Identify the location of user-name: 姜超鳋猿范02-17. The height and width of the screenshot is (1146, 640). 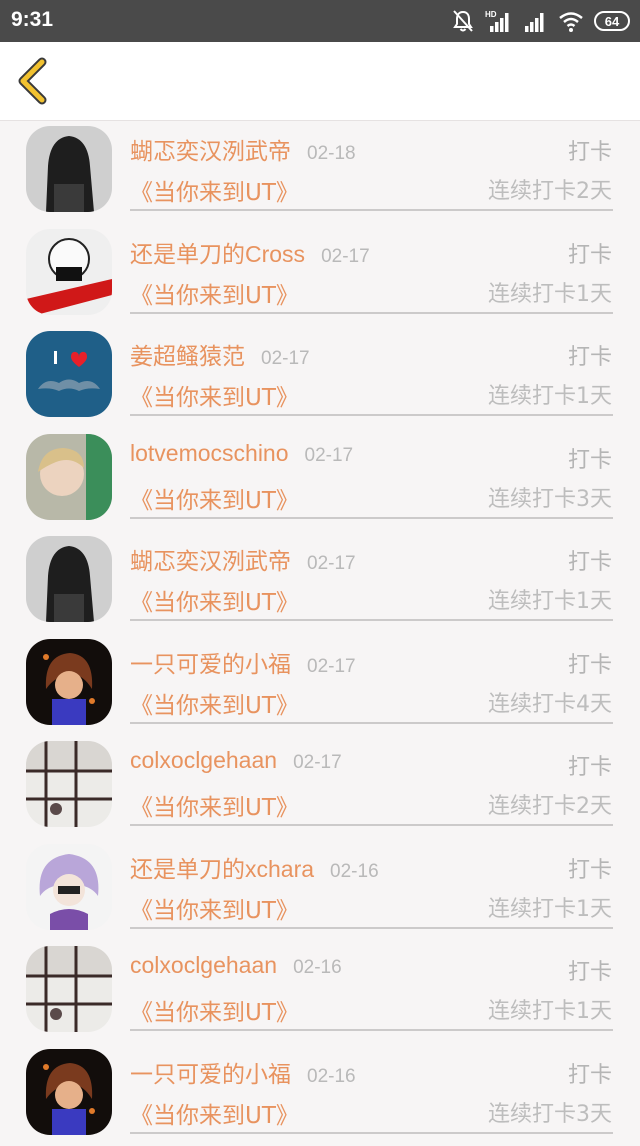
(220, 354).